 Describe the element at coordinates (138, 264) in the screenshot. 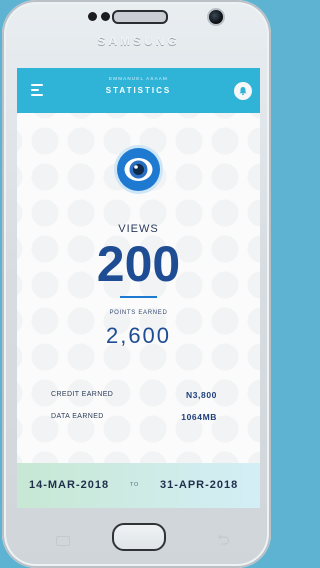

I see `views-value: 200` at that location.